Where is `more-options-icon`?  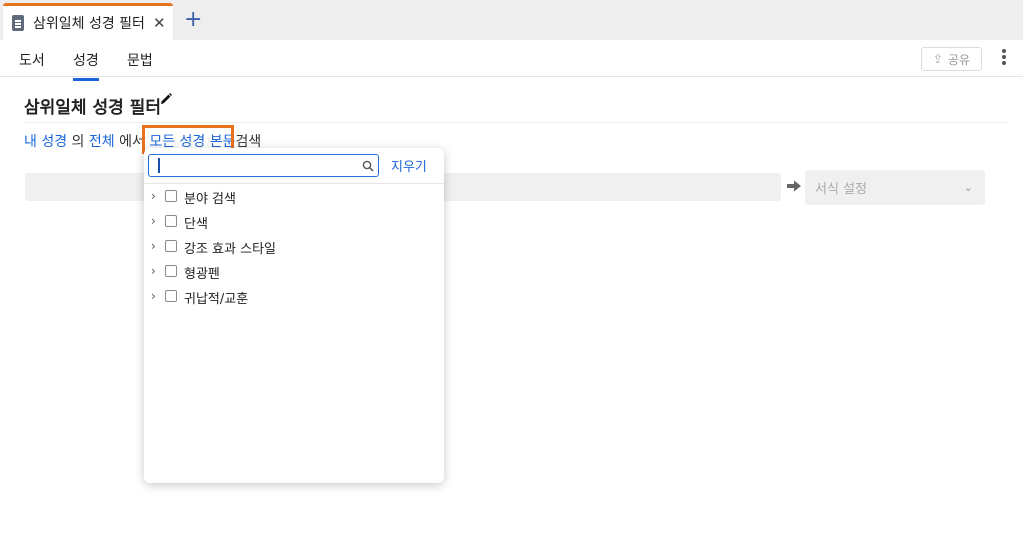 more-options-icon is located at coordinates (1005, 58).